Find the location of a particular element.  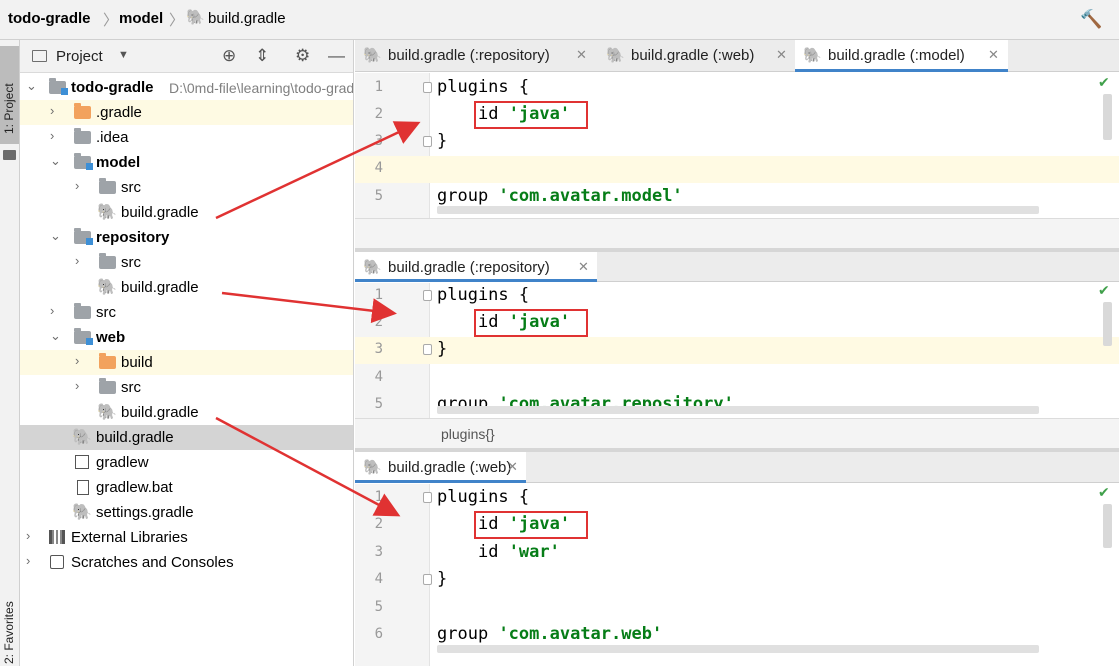

code-line: 4 is located at coordinates (737, 378).